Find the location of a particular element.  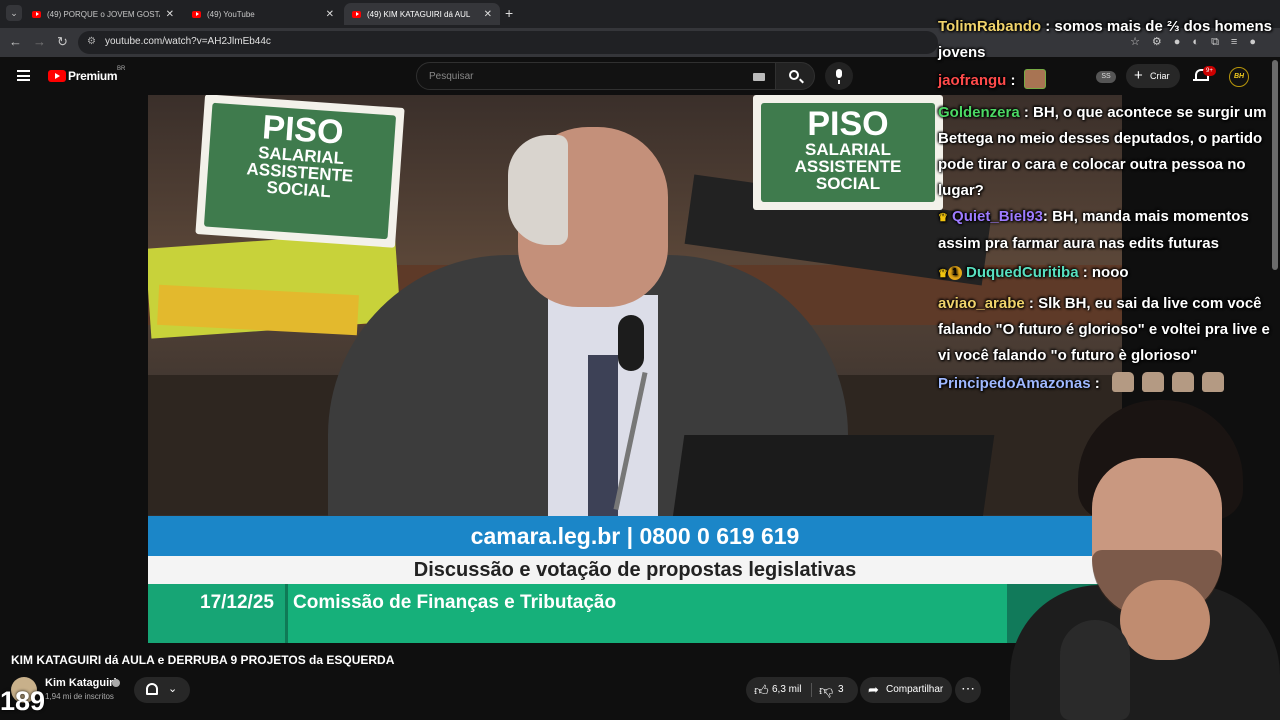

chat-username: Quiet_Biel93 is located at coordinates (997, 216).